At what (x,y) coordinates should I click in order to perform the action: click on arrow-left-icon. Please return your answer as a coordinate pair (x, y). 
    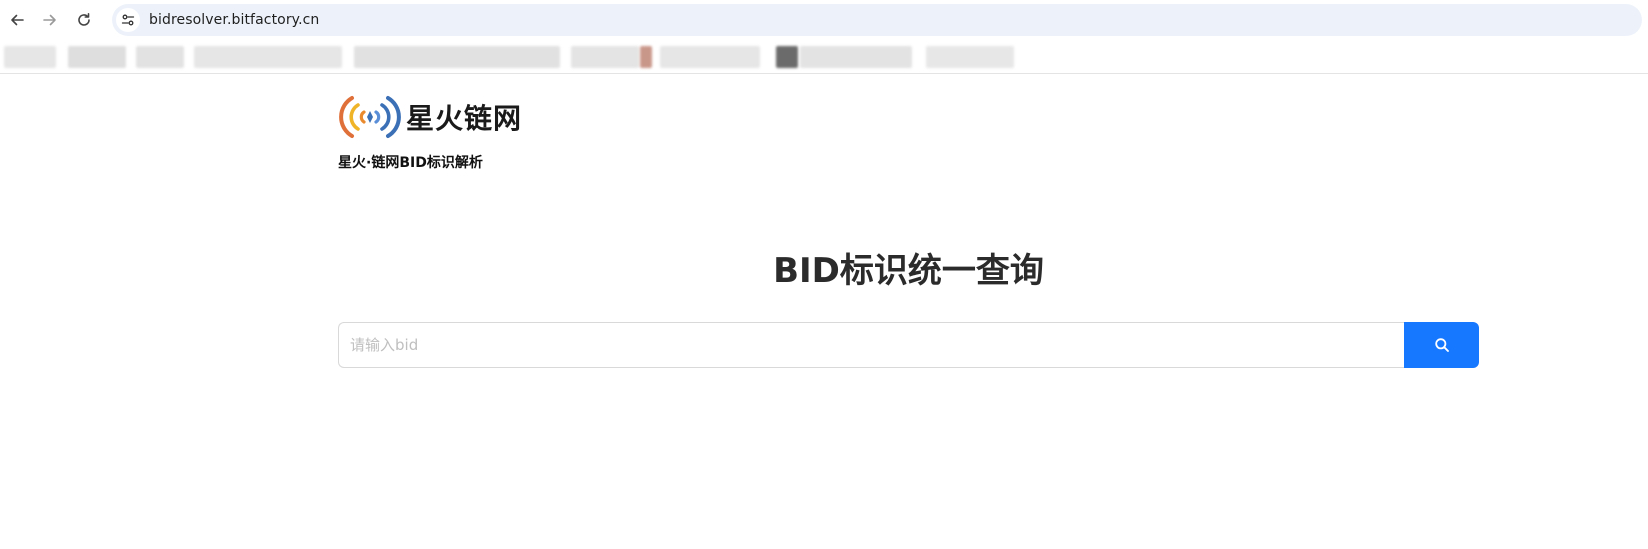
    Looking at the image, I should click on (17, 20).